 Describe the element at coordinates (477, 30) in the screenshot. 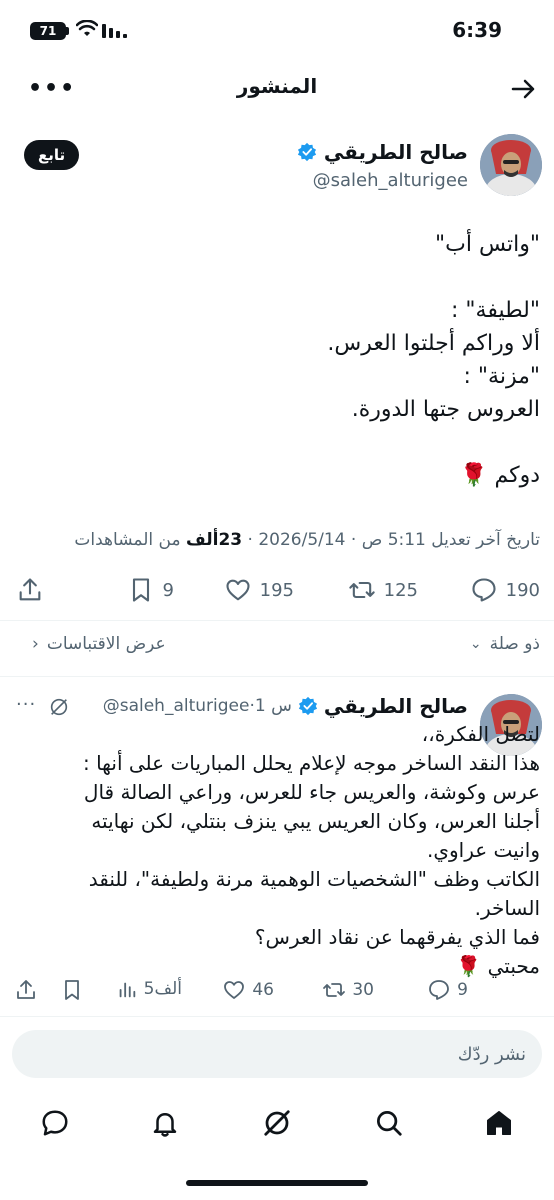

I see `status-time: 6:39` at that location.